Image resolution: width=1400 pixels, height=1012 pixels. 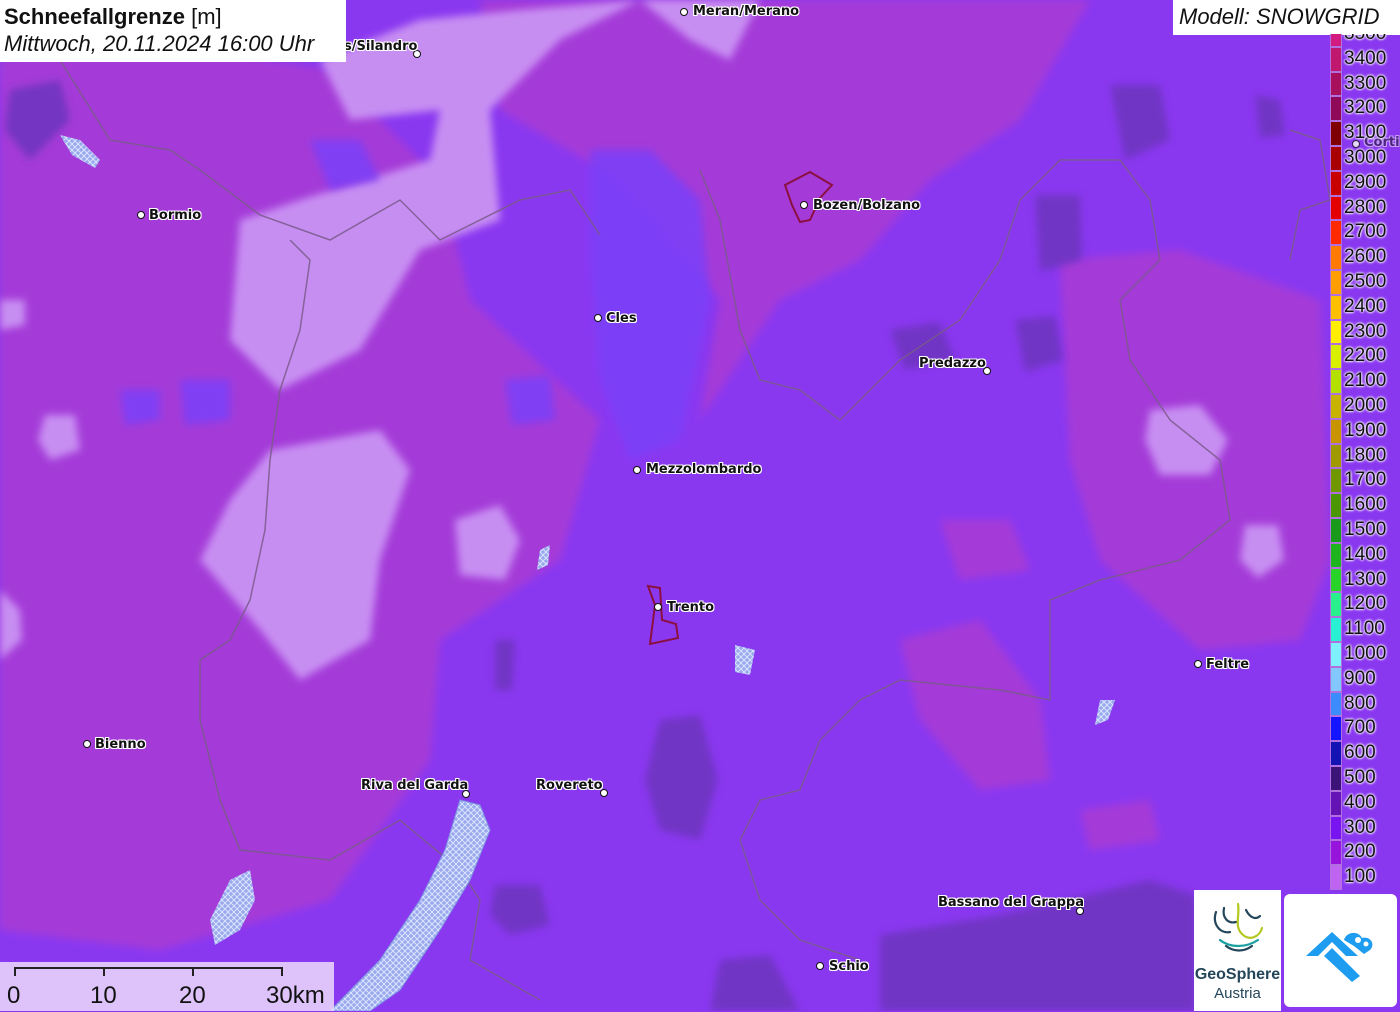 I want to click on geosphere-logo: GeoSphere Austria, so click(x=1237, y=950).